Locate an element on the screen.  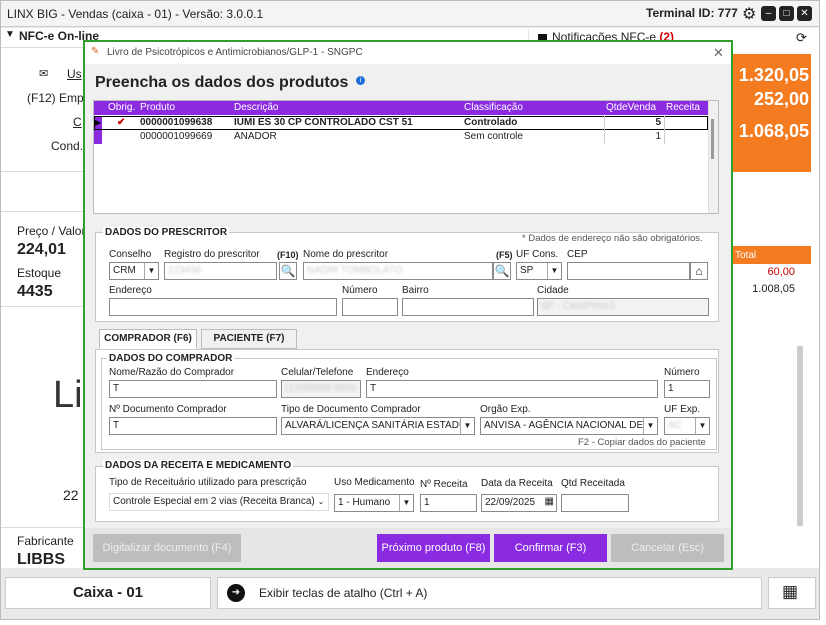
table-row: 0000001099669 ANADOR Sem controle 1 is located at coordinates (401, 137).